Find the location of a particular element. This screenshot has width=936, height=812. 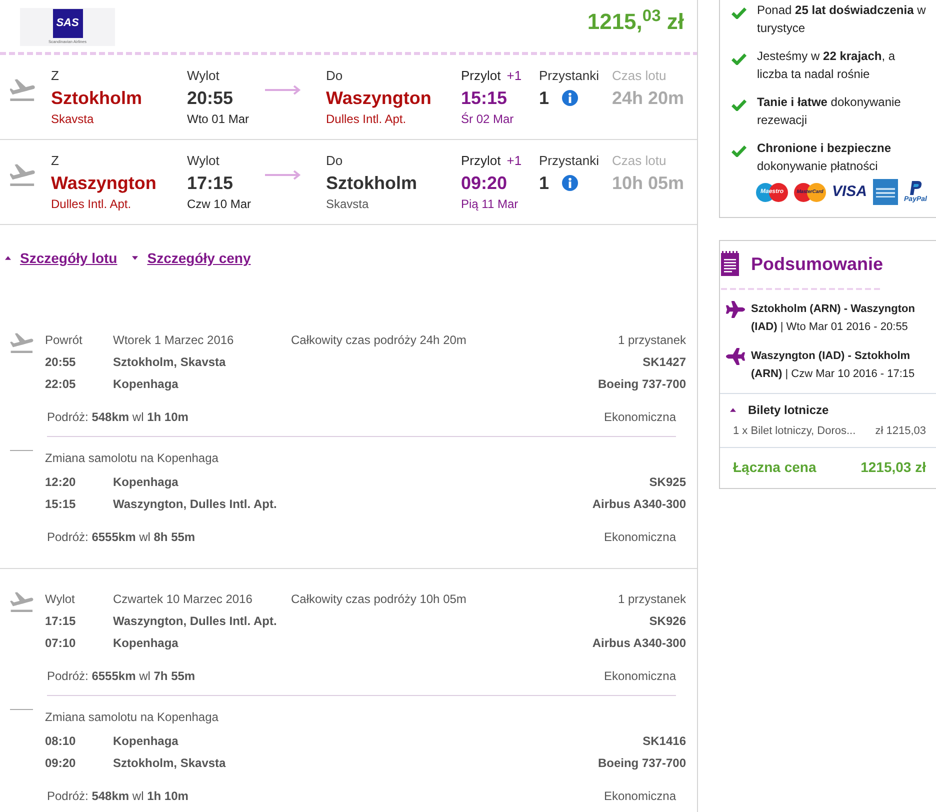

segment-time: 07:10 is located at coordinates (61, 643).